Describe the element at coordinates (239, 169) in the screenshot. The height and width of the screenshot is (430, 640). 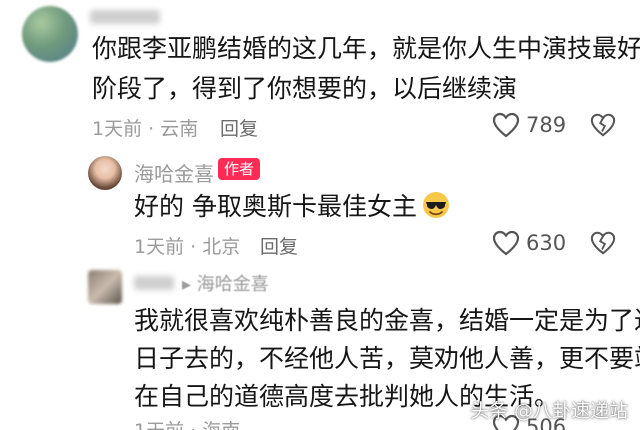
I see `author-badge: 作者` at that location.